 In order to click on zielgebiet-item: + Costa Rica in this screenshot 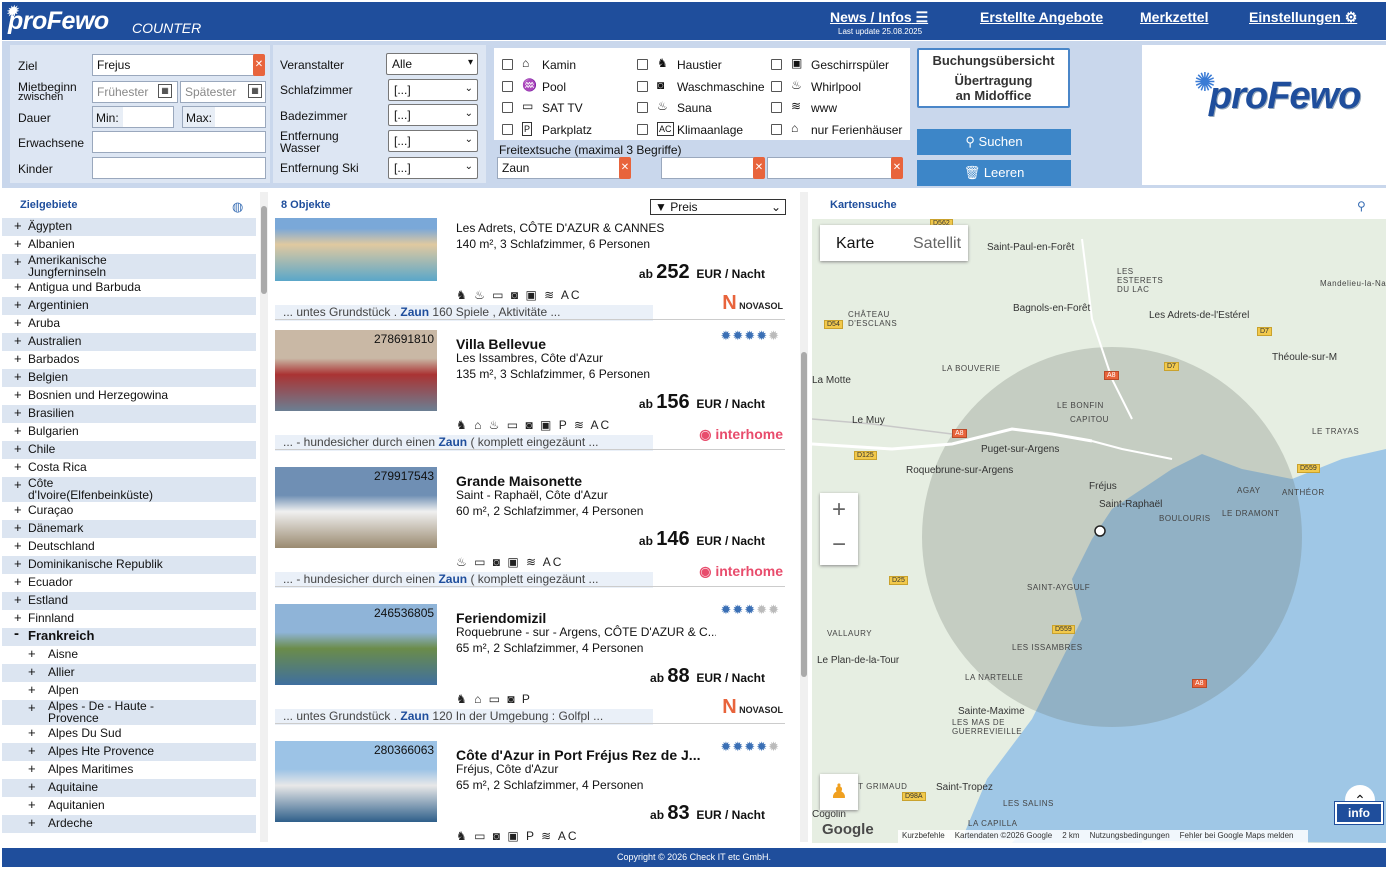, I will do `click(129, 468)`.